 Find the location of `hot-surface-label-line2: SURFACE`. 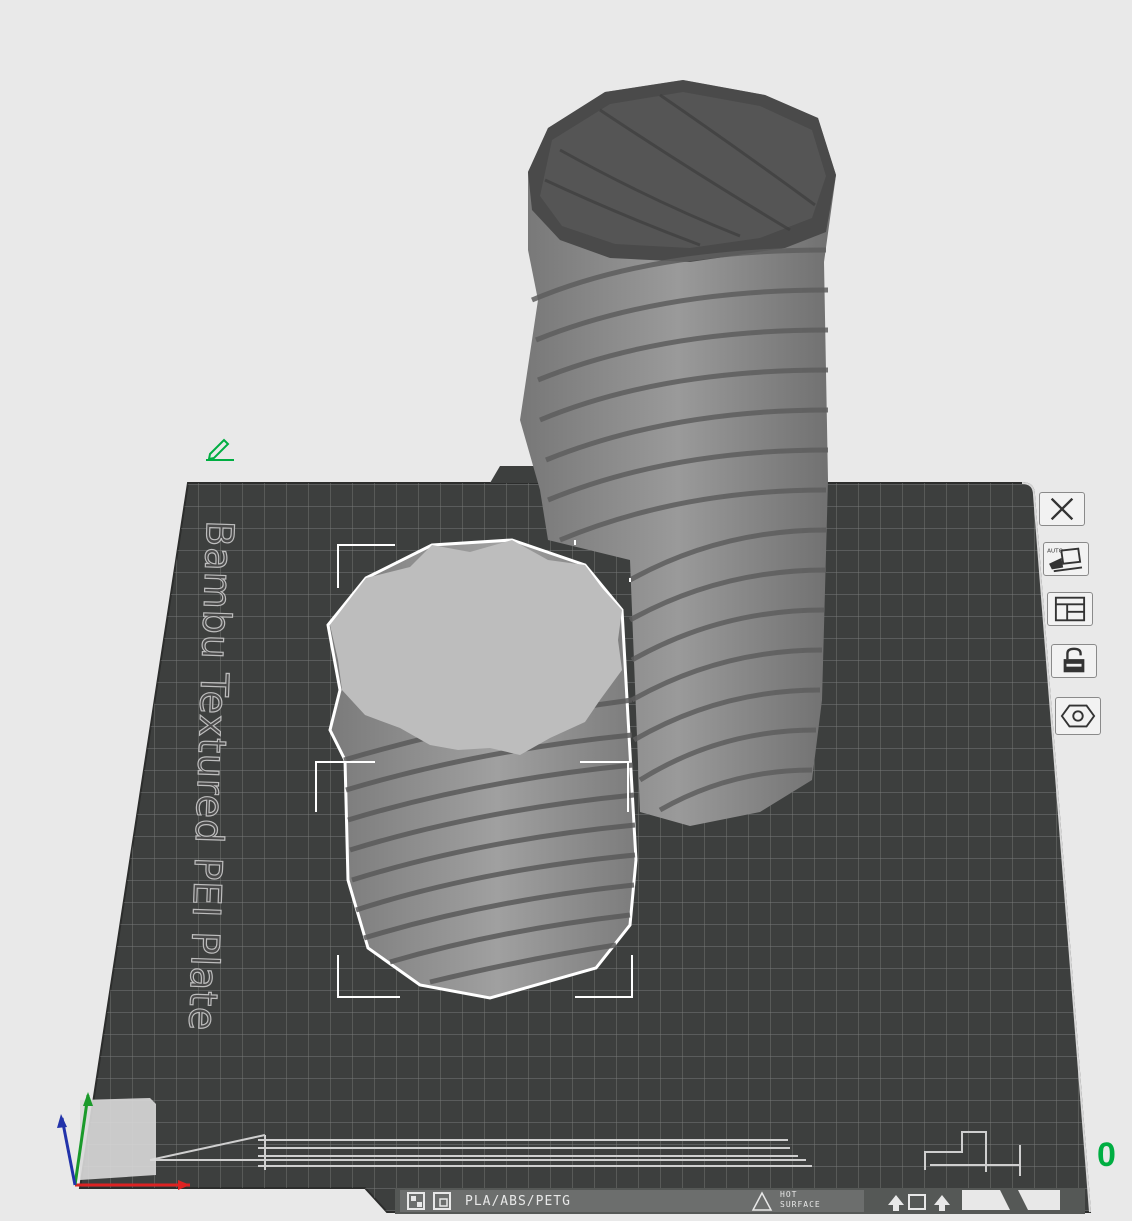

hot-surface-label-line2: SURFACE is located at coordinates (800, 1204).